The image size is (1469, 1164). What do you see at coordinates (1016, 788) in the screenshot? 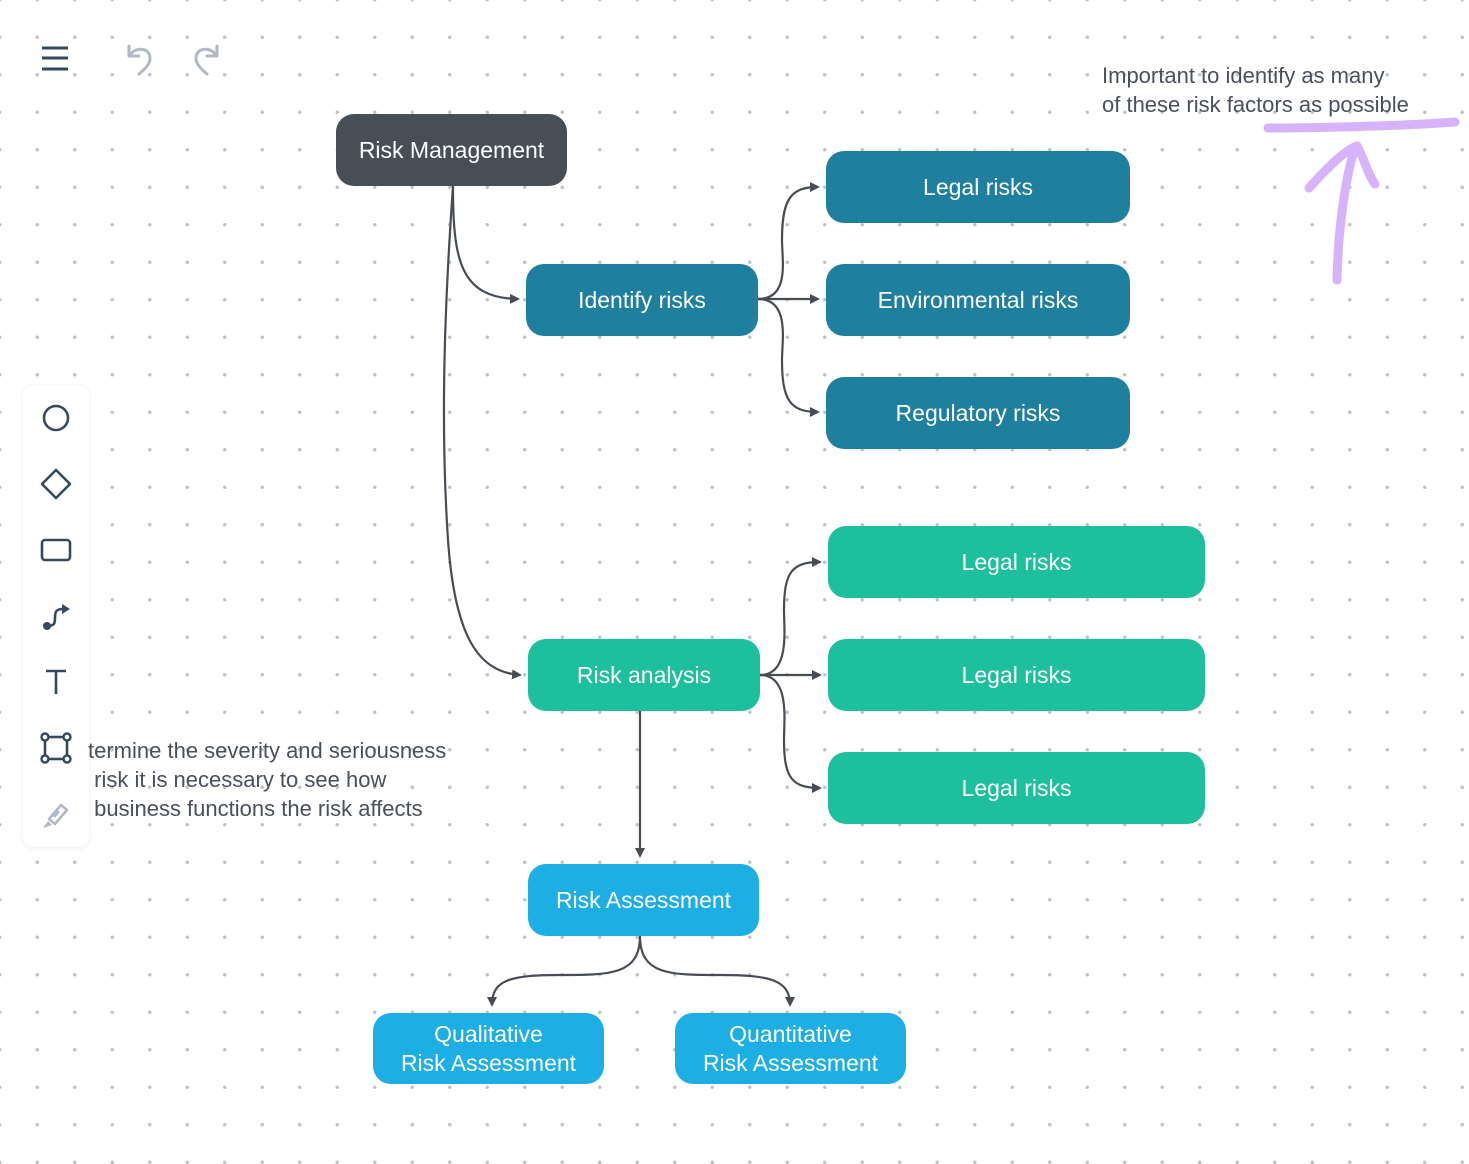
I see `node-analysis-legal-risks-3: Legal risks` at bounding box center [1016, 788].